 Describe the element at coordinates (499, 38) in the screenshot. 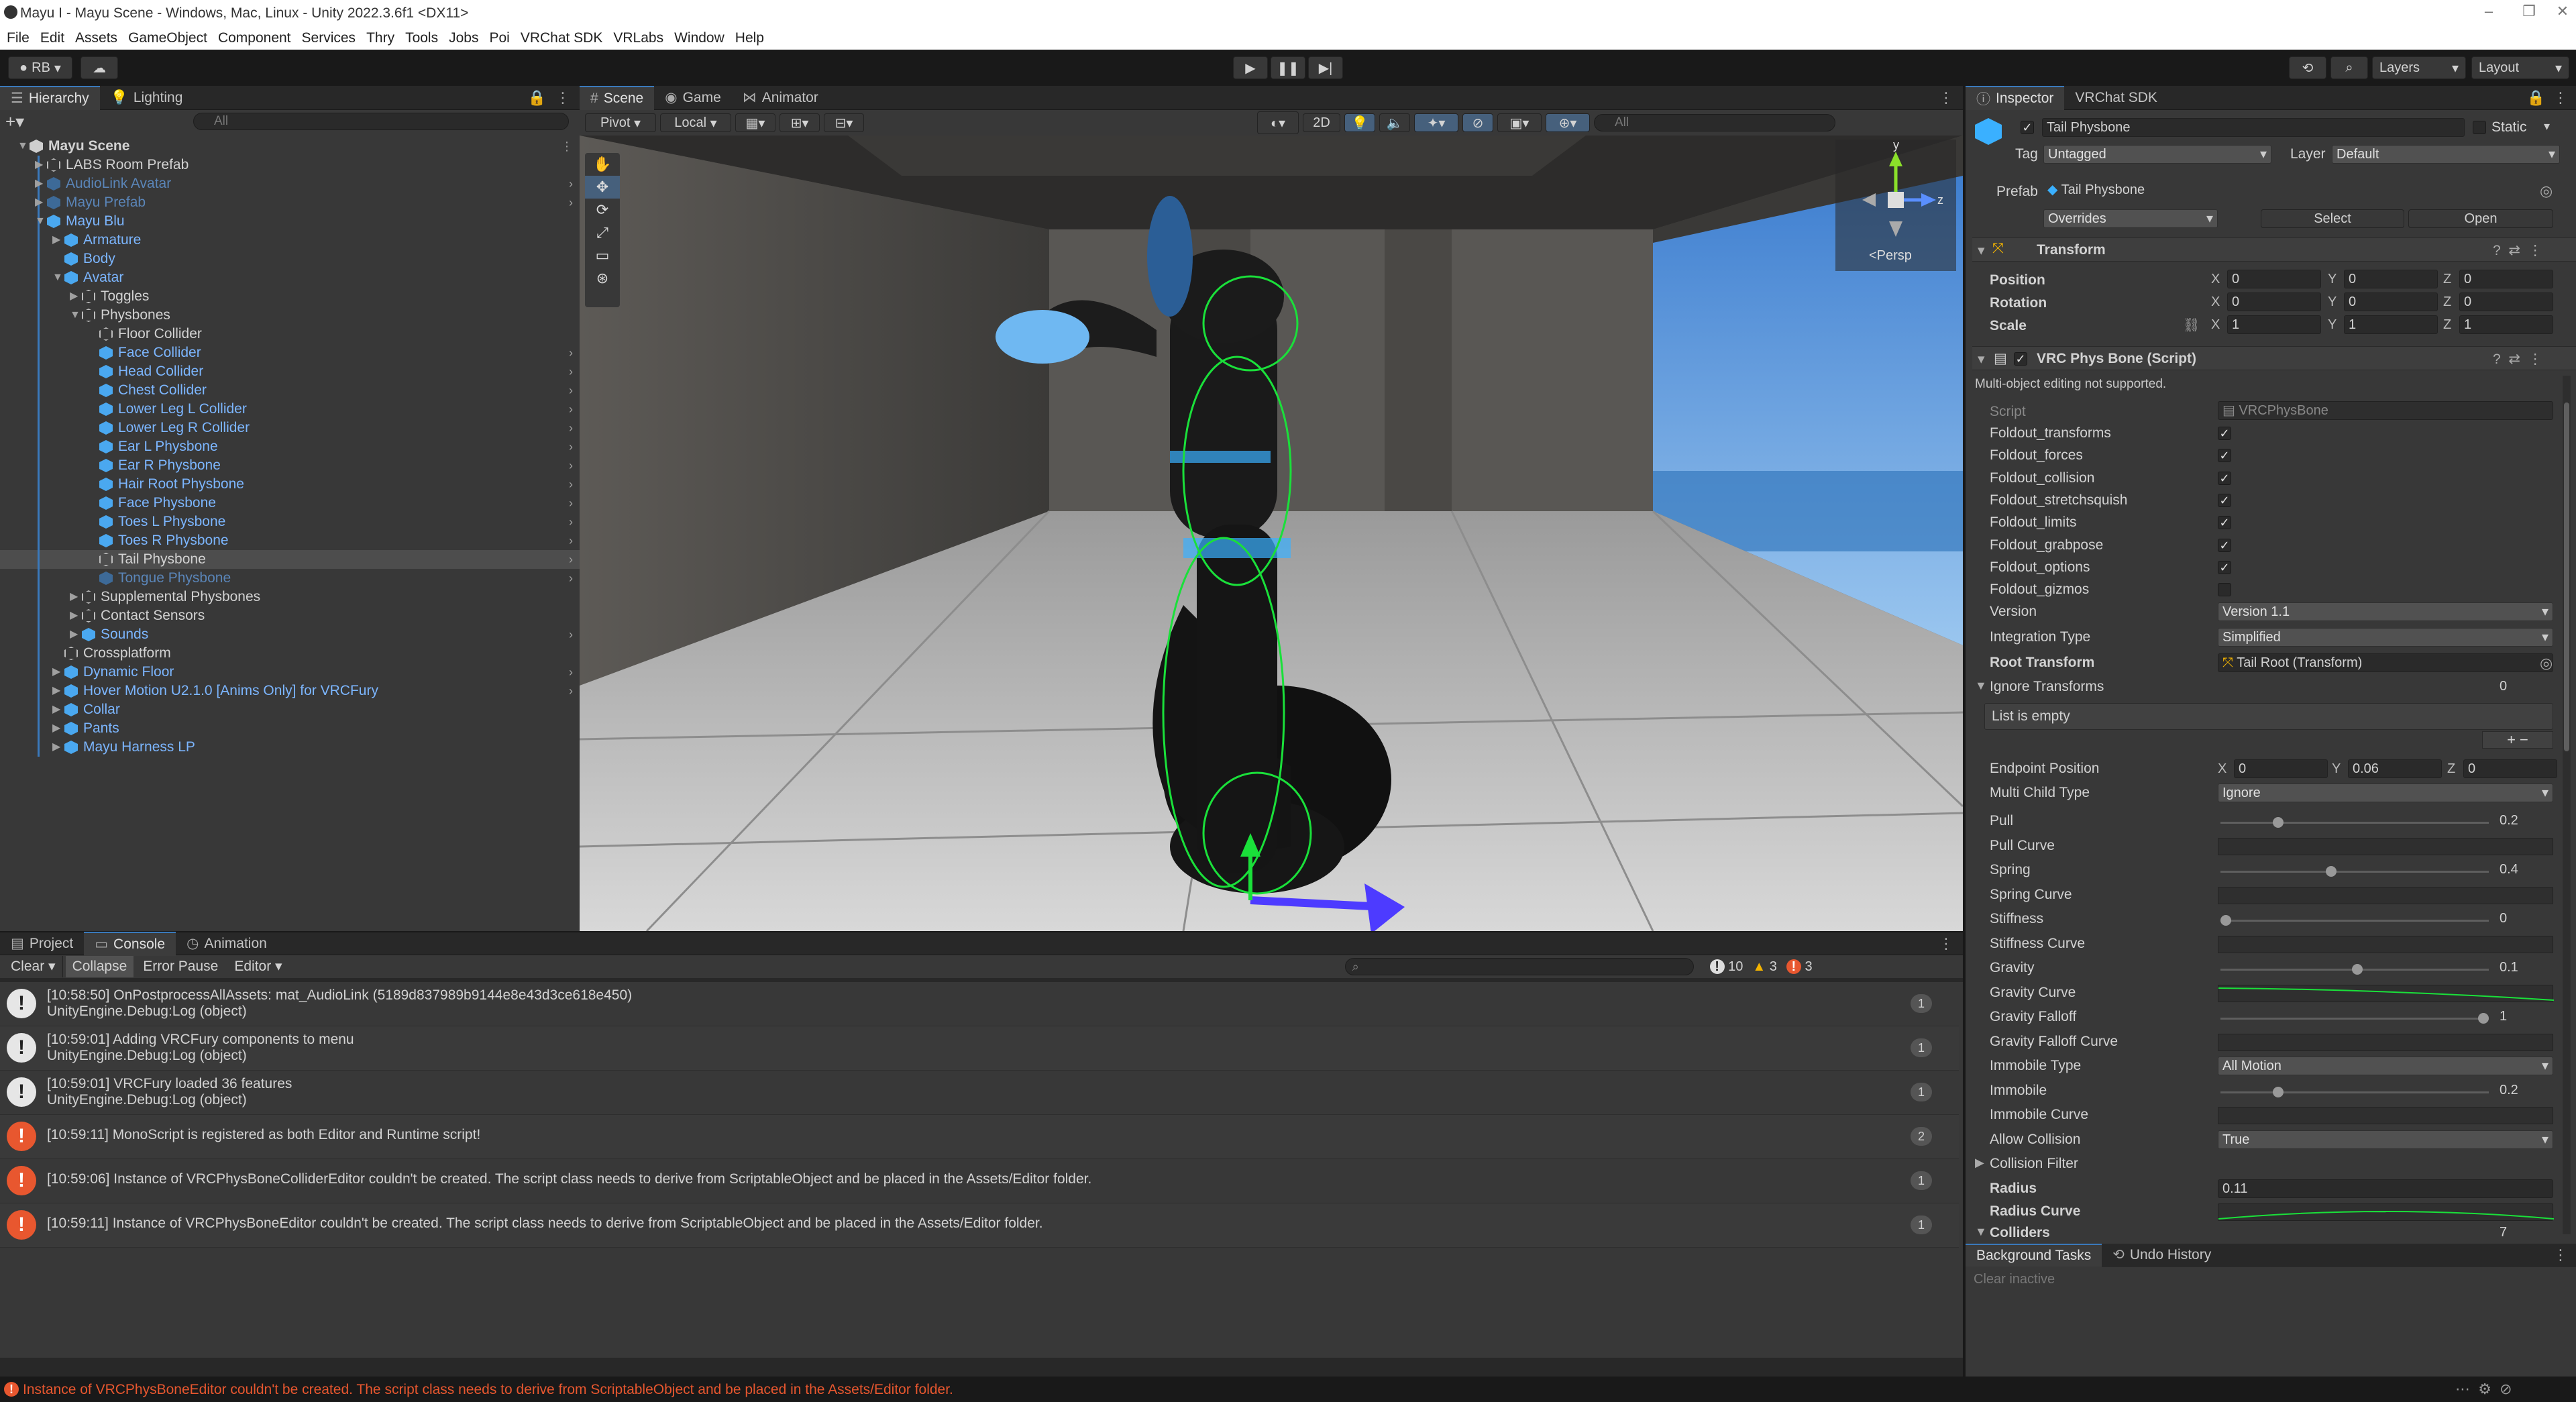

I see `menu-poi: Poi` at that location.